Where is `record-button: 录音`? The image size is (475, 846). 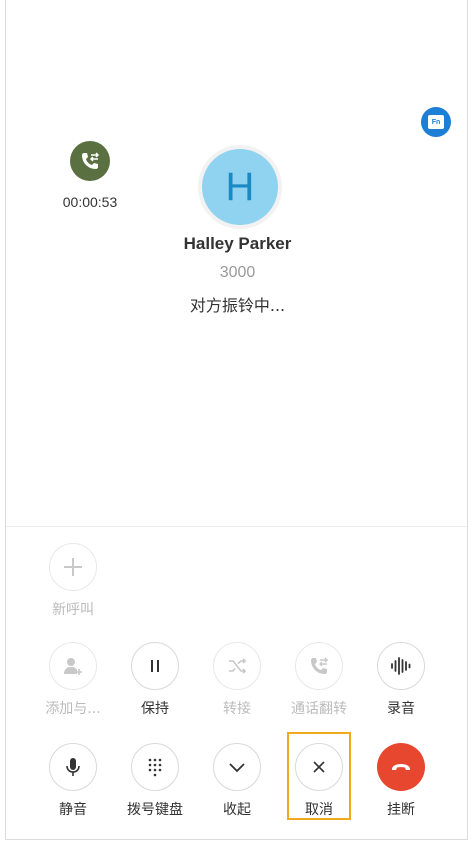
record-button: 录音 is located at coordinates (401, 680).